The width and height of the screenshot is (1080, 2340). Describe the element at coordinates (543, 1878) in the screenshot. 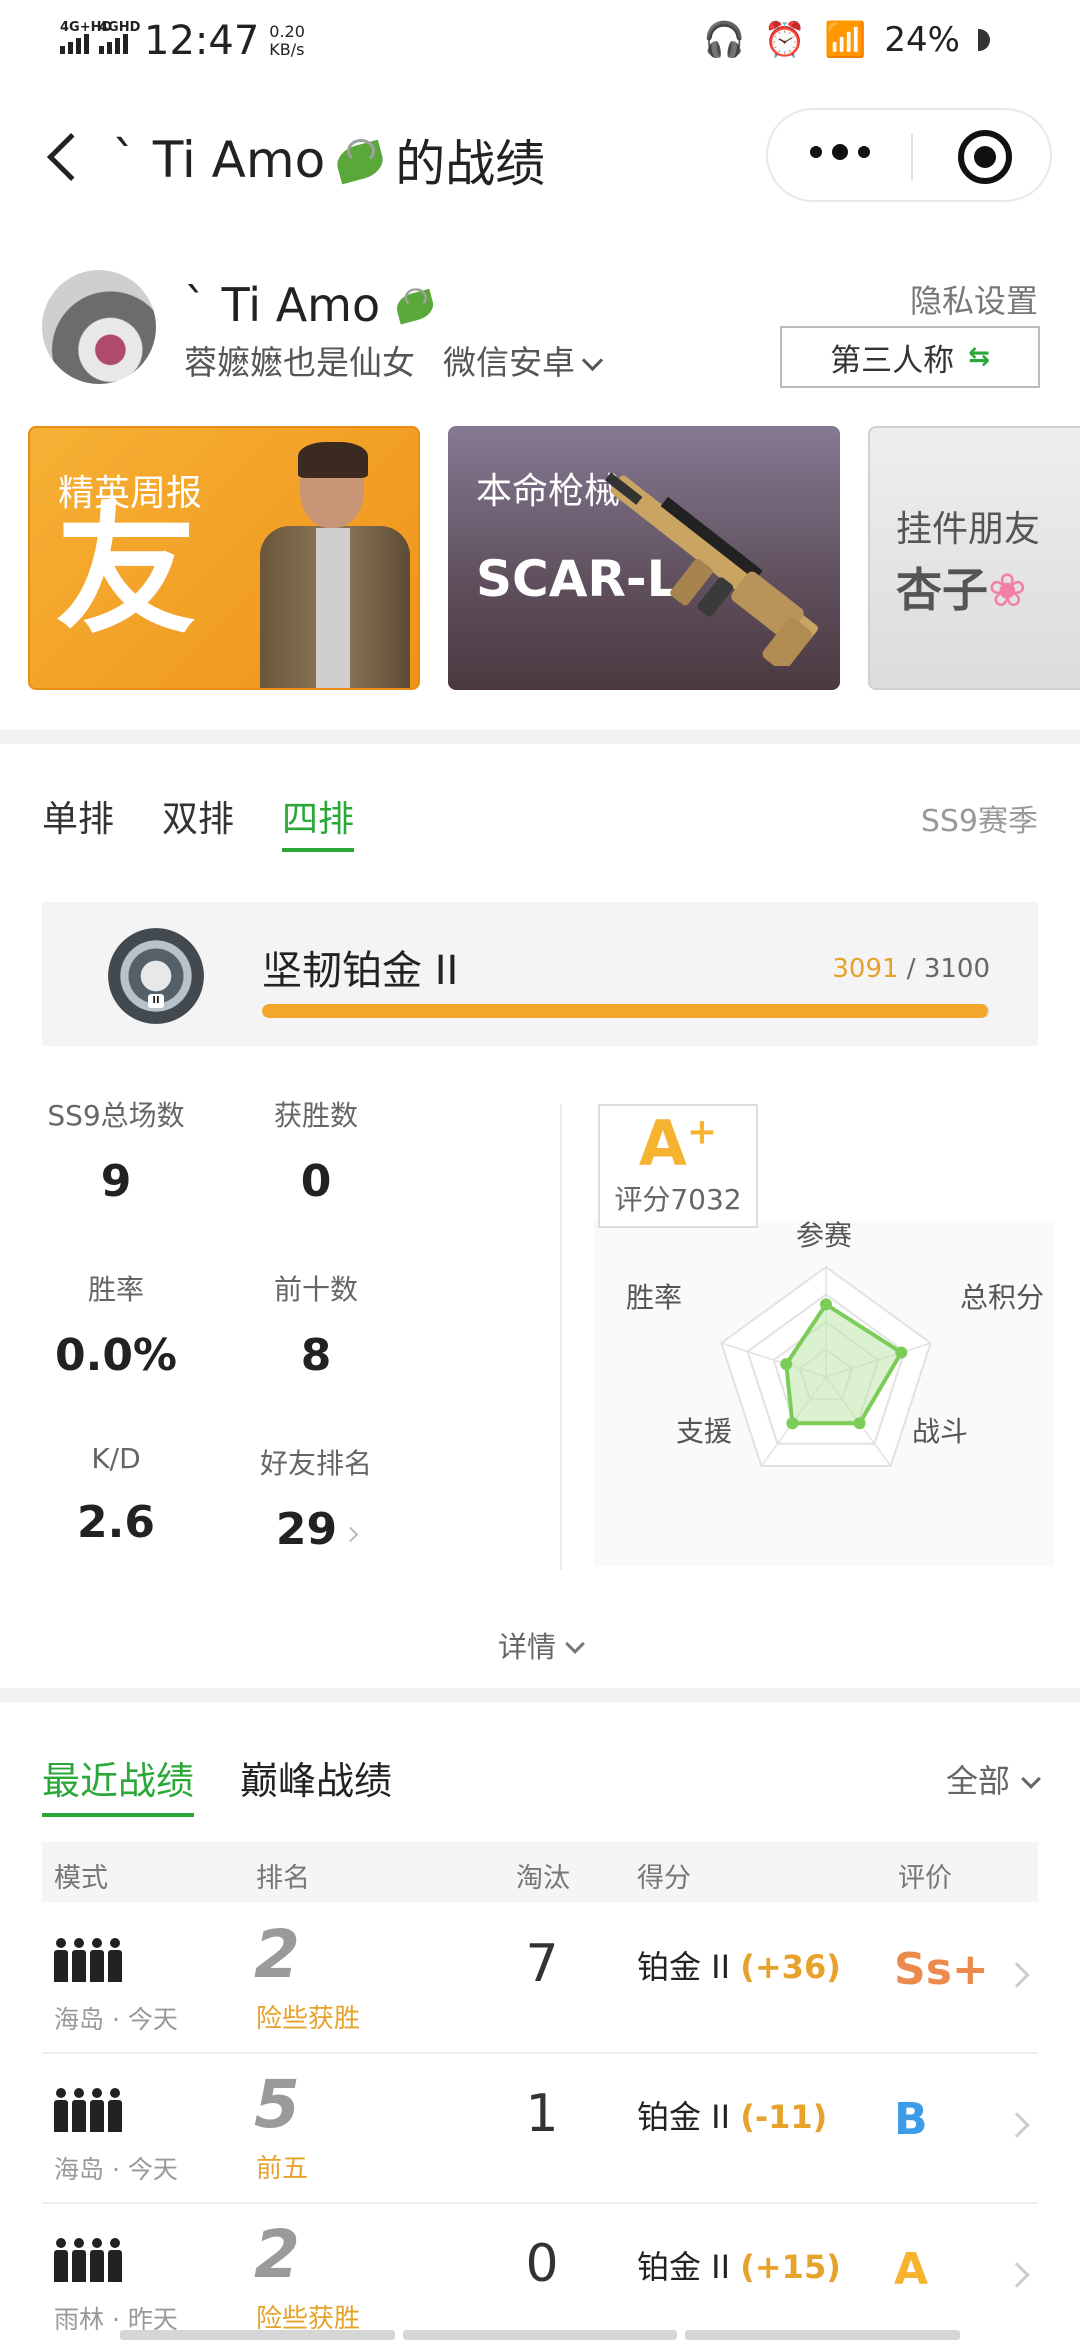

I see `header-kills: 淘汰` at that location.